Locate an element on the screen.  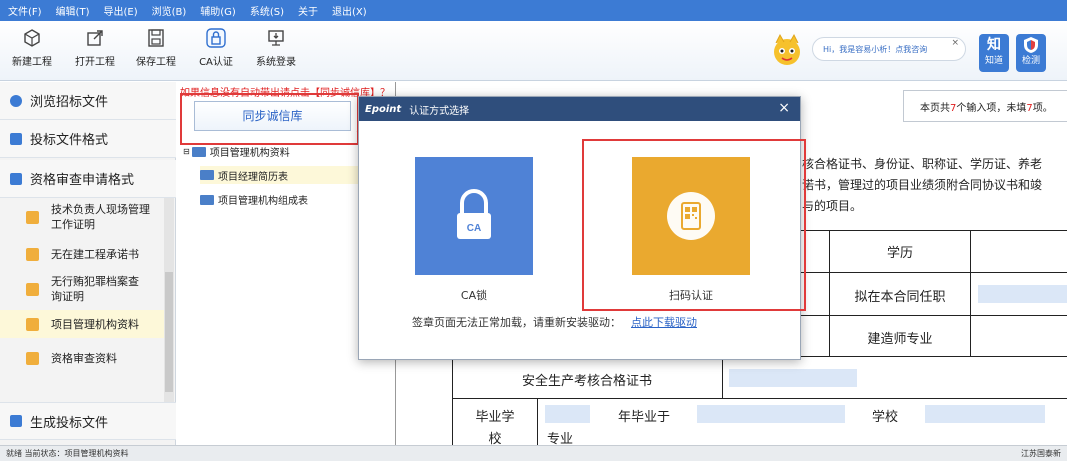
zhidao-icon: 知 is located at coordinates (994, 45).